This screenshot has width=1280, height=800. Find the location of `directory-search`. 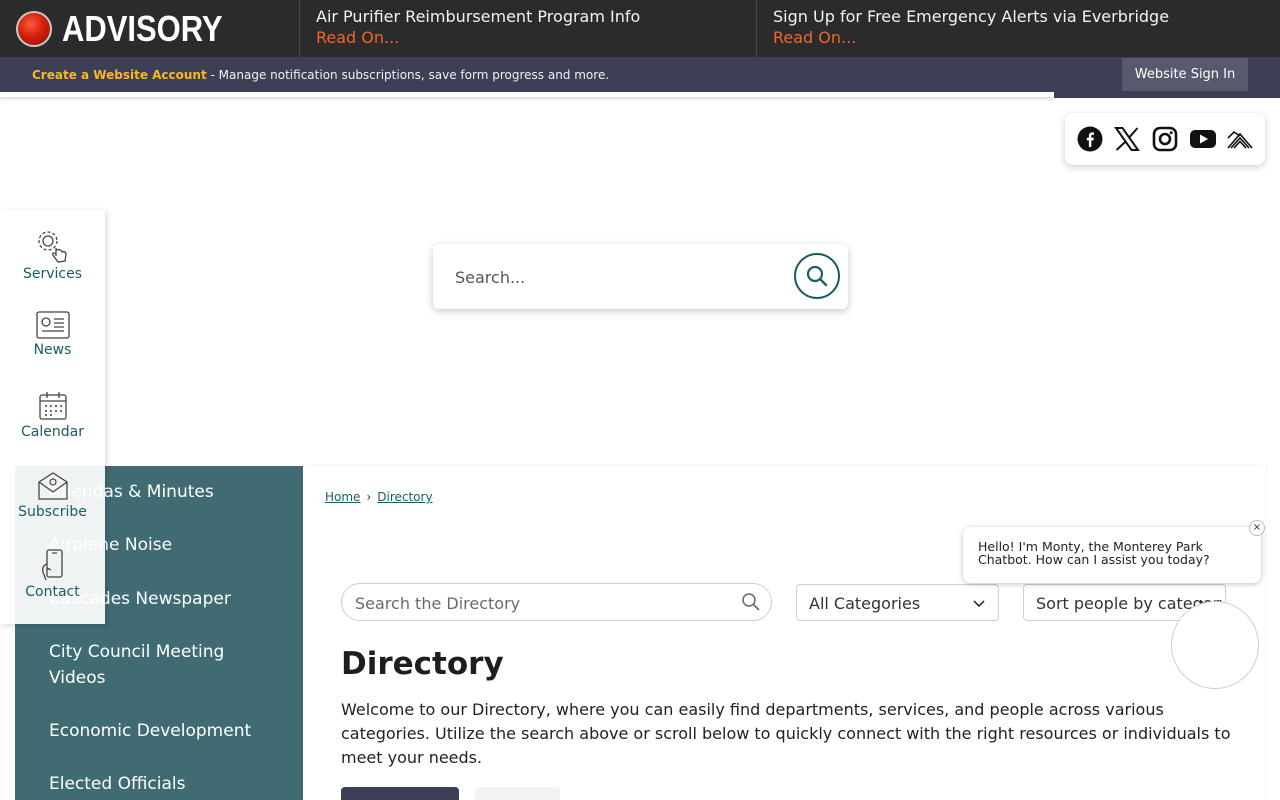

directory-search is located at coordinates (556, 602).